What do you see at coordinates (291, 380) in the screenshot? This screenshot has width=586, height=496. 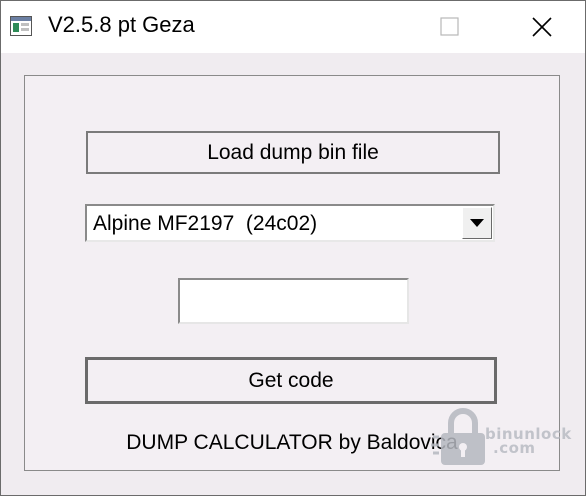 I see `get-code-button: Get code` at bounding box center [291, 380].